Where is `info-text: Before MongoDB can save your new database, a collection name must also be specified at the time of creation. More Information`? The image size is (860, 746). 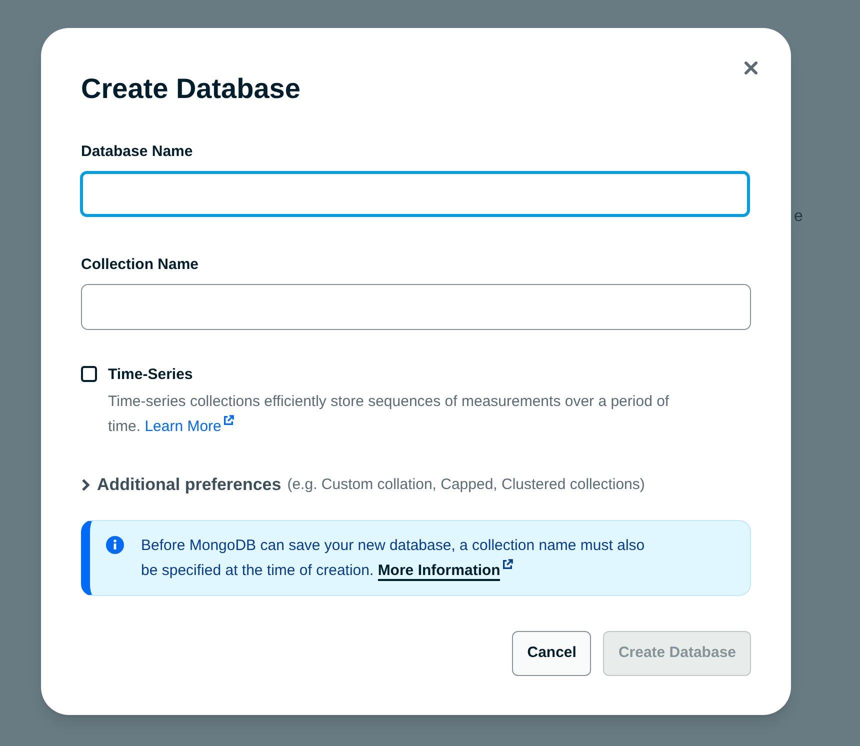 info-text: Before MongoDB can save your new database, a collection name must also be specified at the time of creation. More Information is located at coordinates (393, 559).